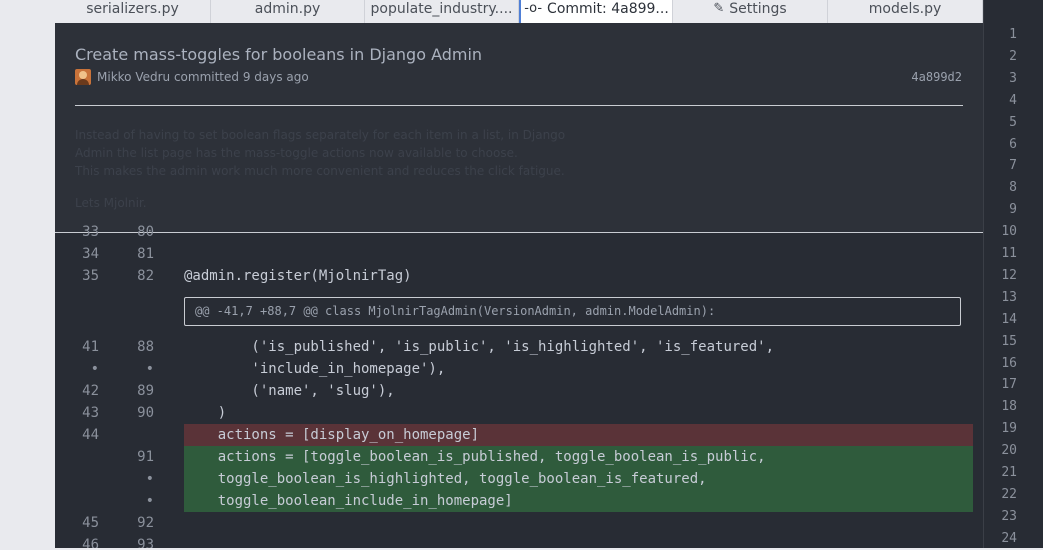 The image size is (1043, 550). I want to click on diff-context-line: 33 80, so click(519, 232).